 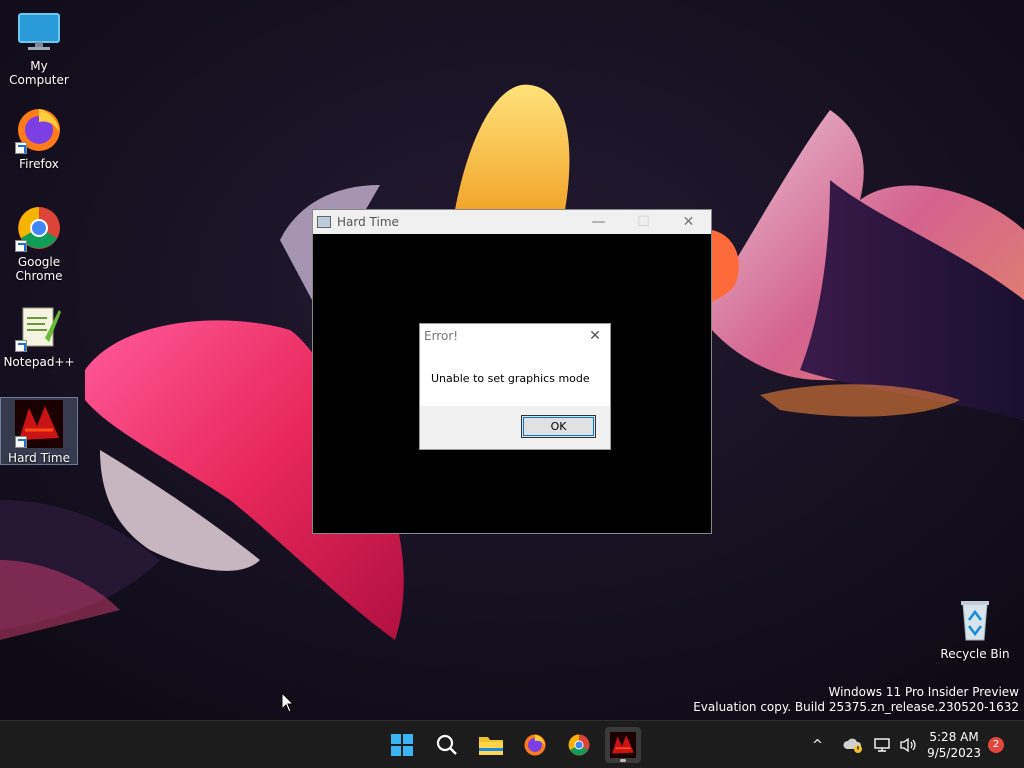 I want to click on window-titlebar: Hard Time — ☐ ✕, so click(x=512, y=222).